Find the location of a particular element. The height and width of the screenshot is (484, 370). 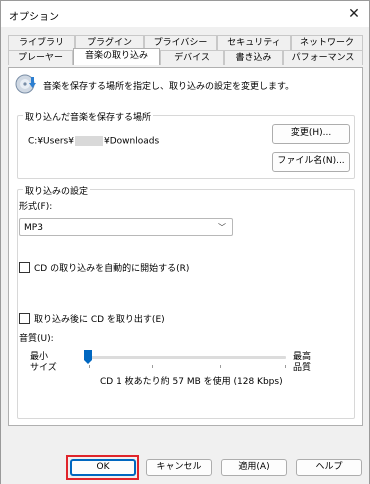

save-location-legend: 取り込んだ音楽を保存する場所 is located at coordinates (88, 116).